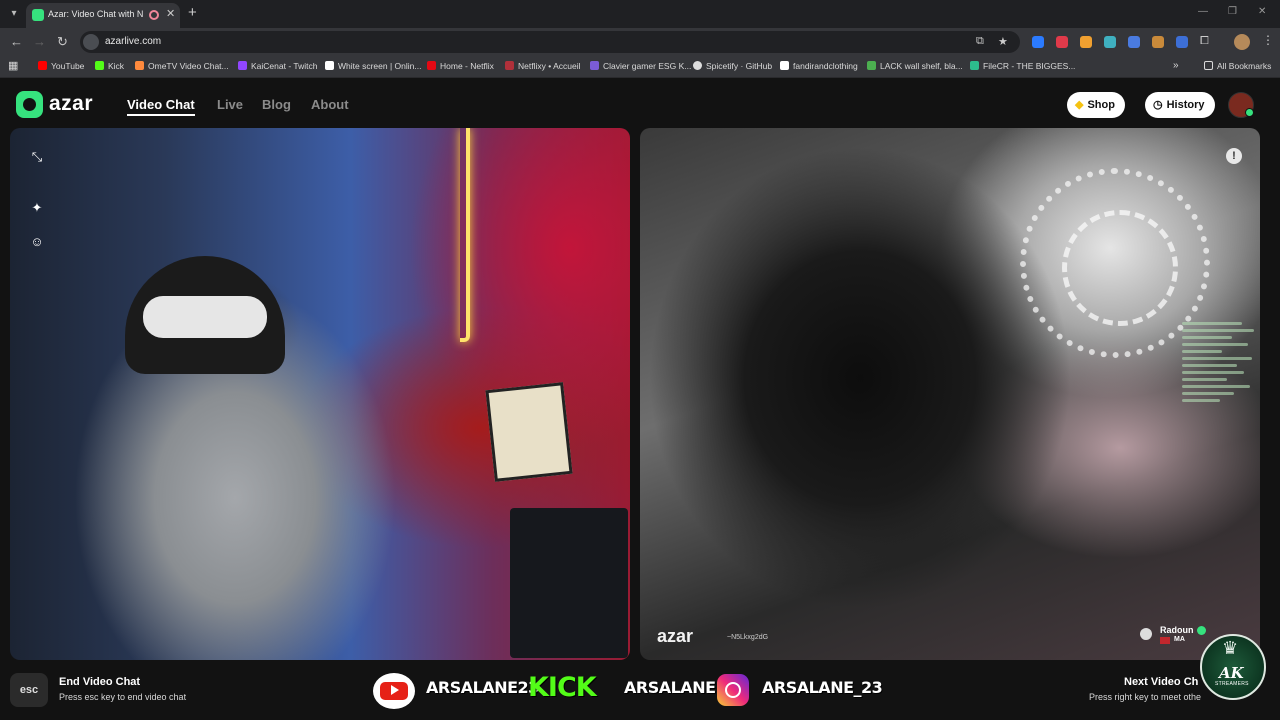 This screenshot has height=720, width=1280. What do you see at coordinates (61, 66) in the screenshot?
I see `bookmark-item: YouTube` at bounding box center [61, 66].